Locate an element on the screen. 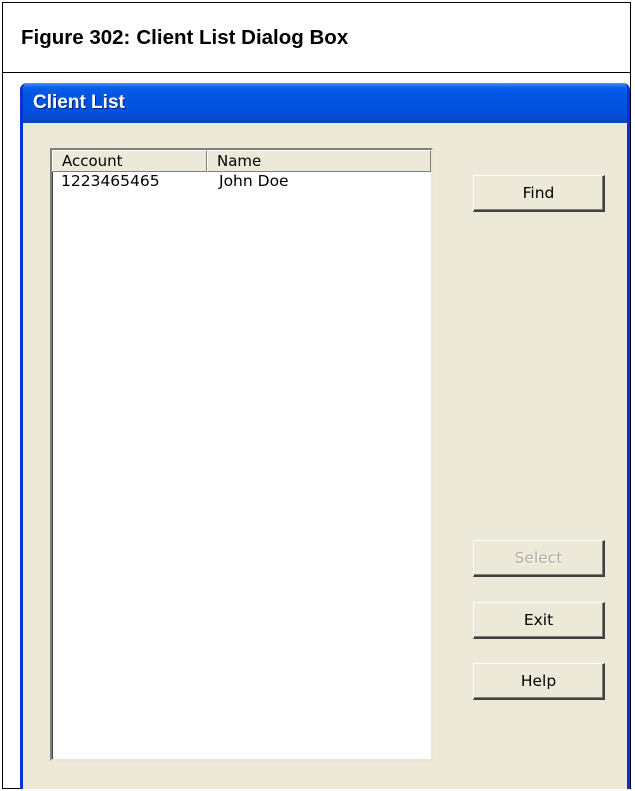 The image size is (635, 791). cell-account: 1223465465 is located at coordinates (110, 181).